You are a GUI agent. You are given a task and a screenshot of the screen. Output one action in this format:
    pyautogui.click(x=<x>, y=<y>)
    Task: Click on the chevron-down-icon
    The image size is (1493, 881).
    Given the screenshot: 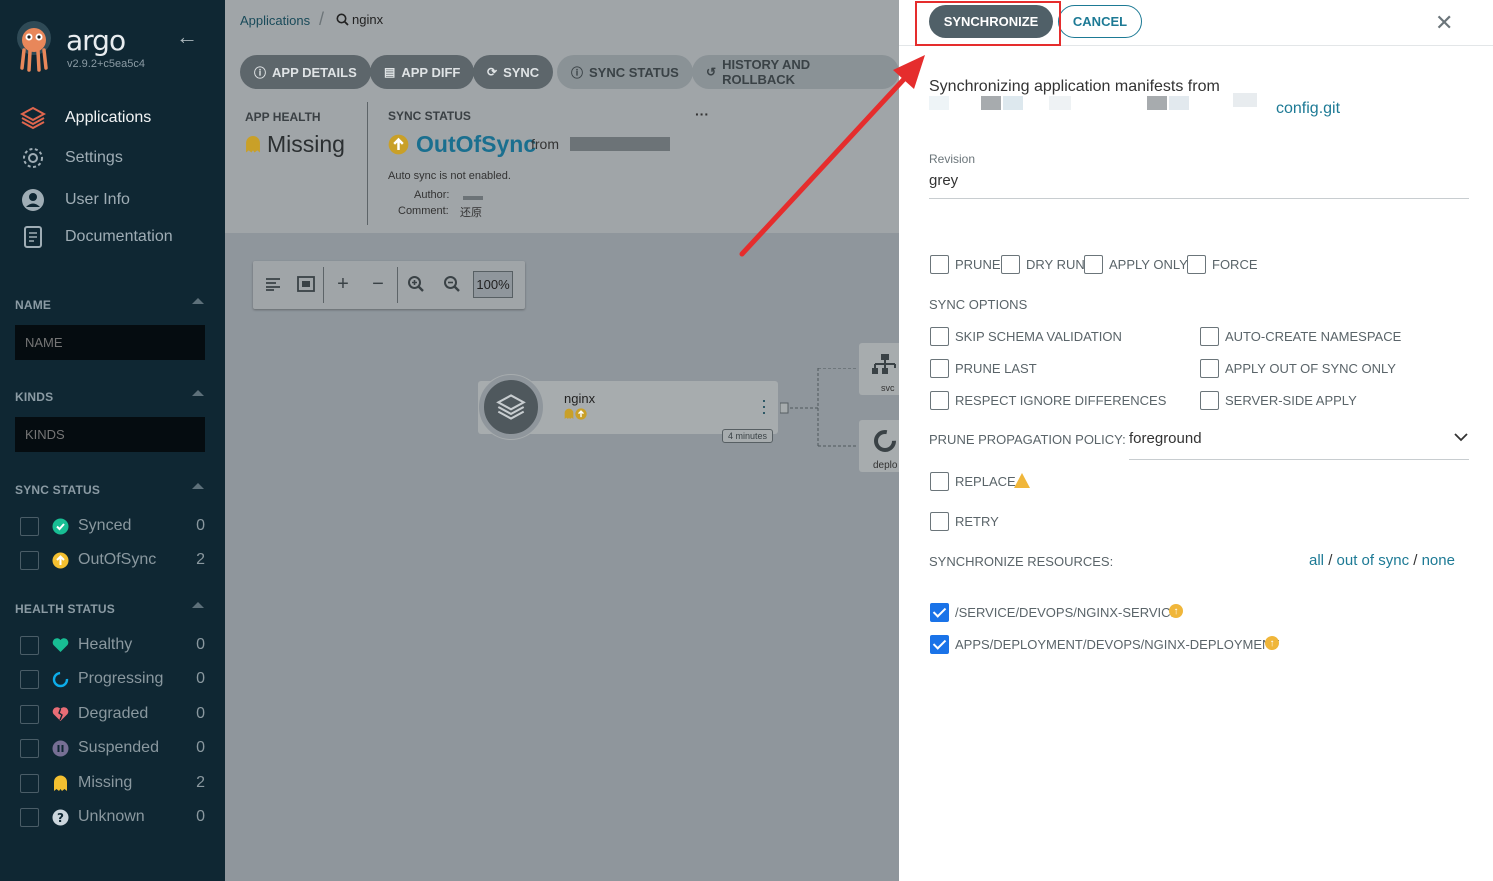 What is the action you would take?
    pyautogui.click(x=1461, y=437)
    